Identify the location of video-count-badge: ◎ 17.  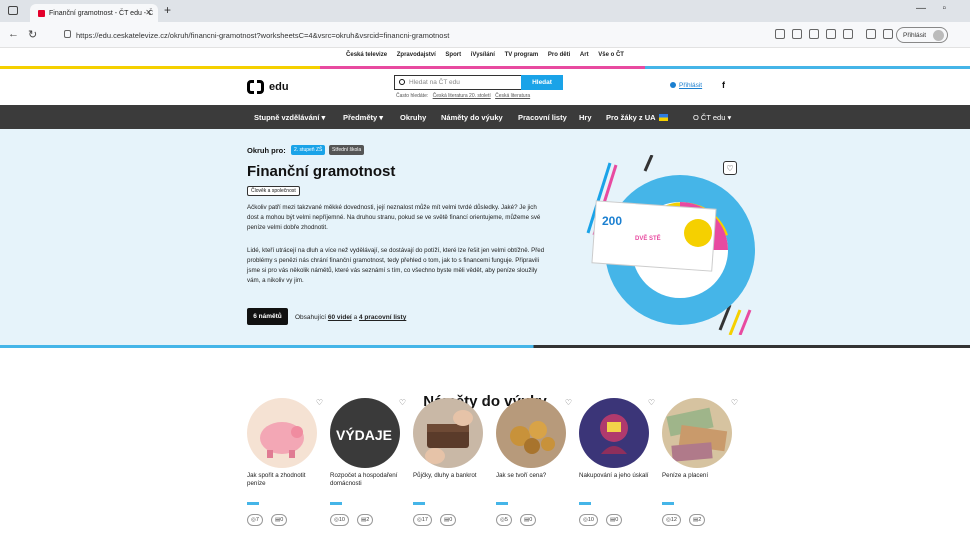
(422, 520).